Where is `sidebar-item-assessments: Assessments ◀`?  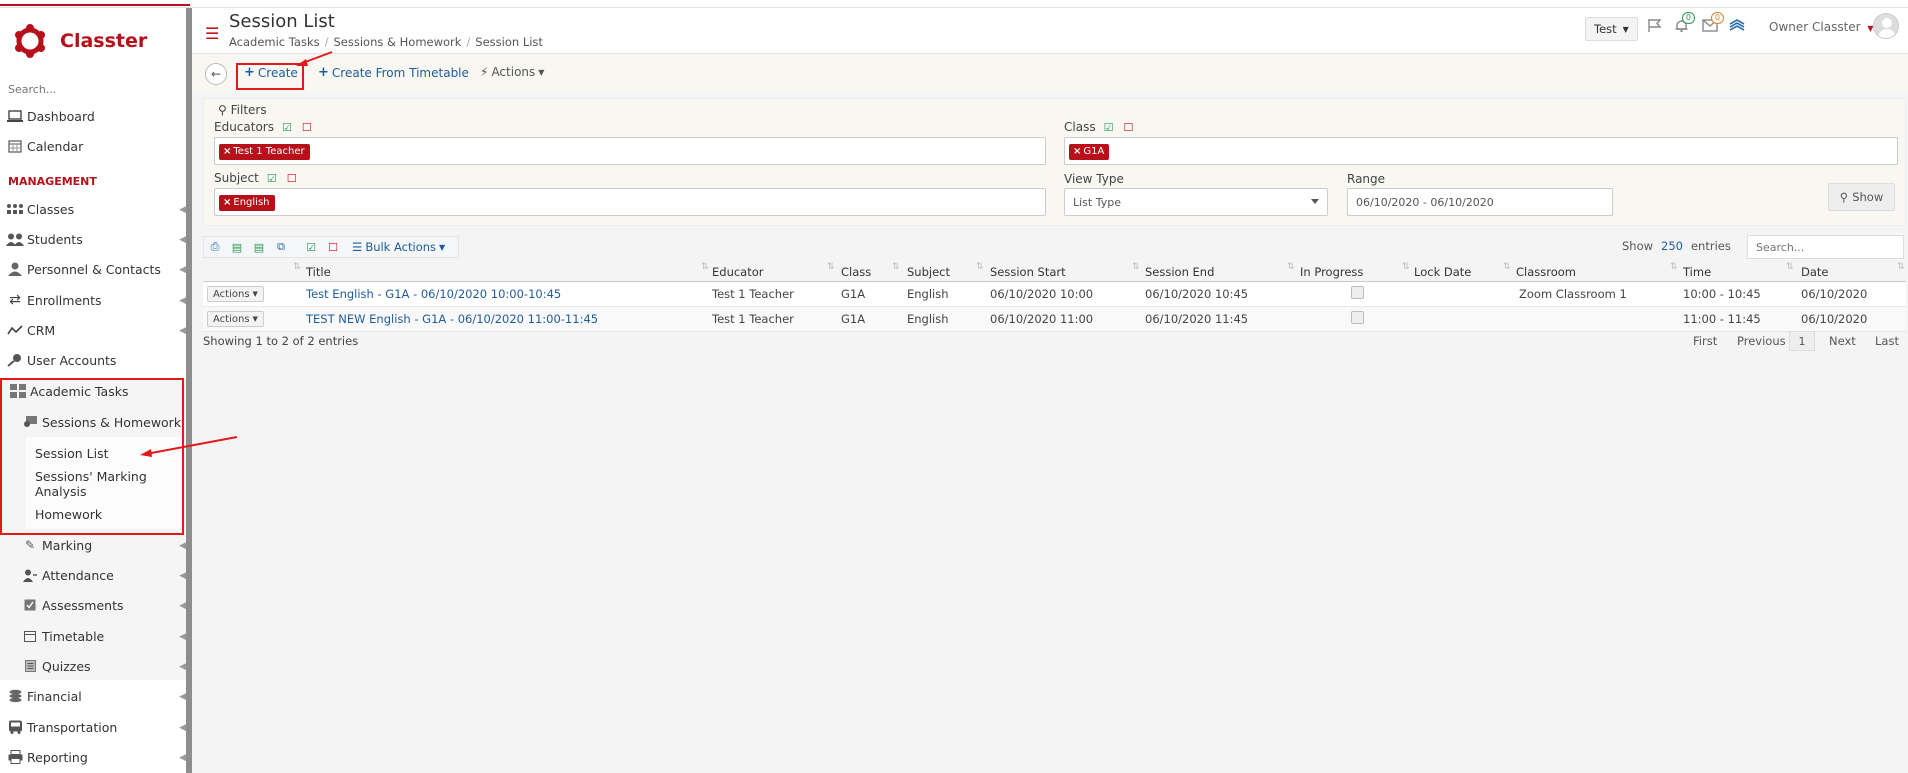 sidebar-item-assessments: Assessments ◀ is located at coordinates (100, 605).